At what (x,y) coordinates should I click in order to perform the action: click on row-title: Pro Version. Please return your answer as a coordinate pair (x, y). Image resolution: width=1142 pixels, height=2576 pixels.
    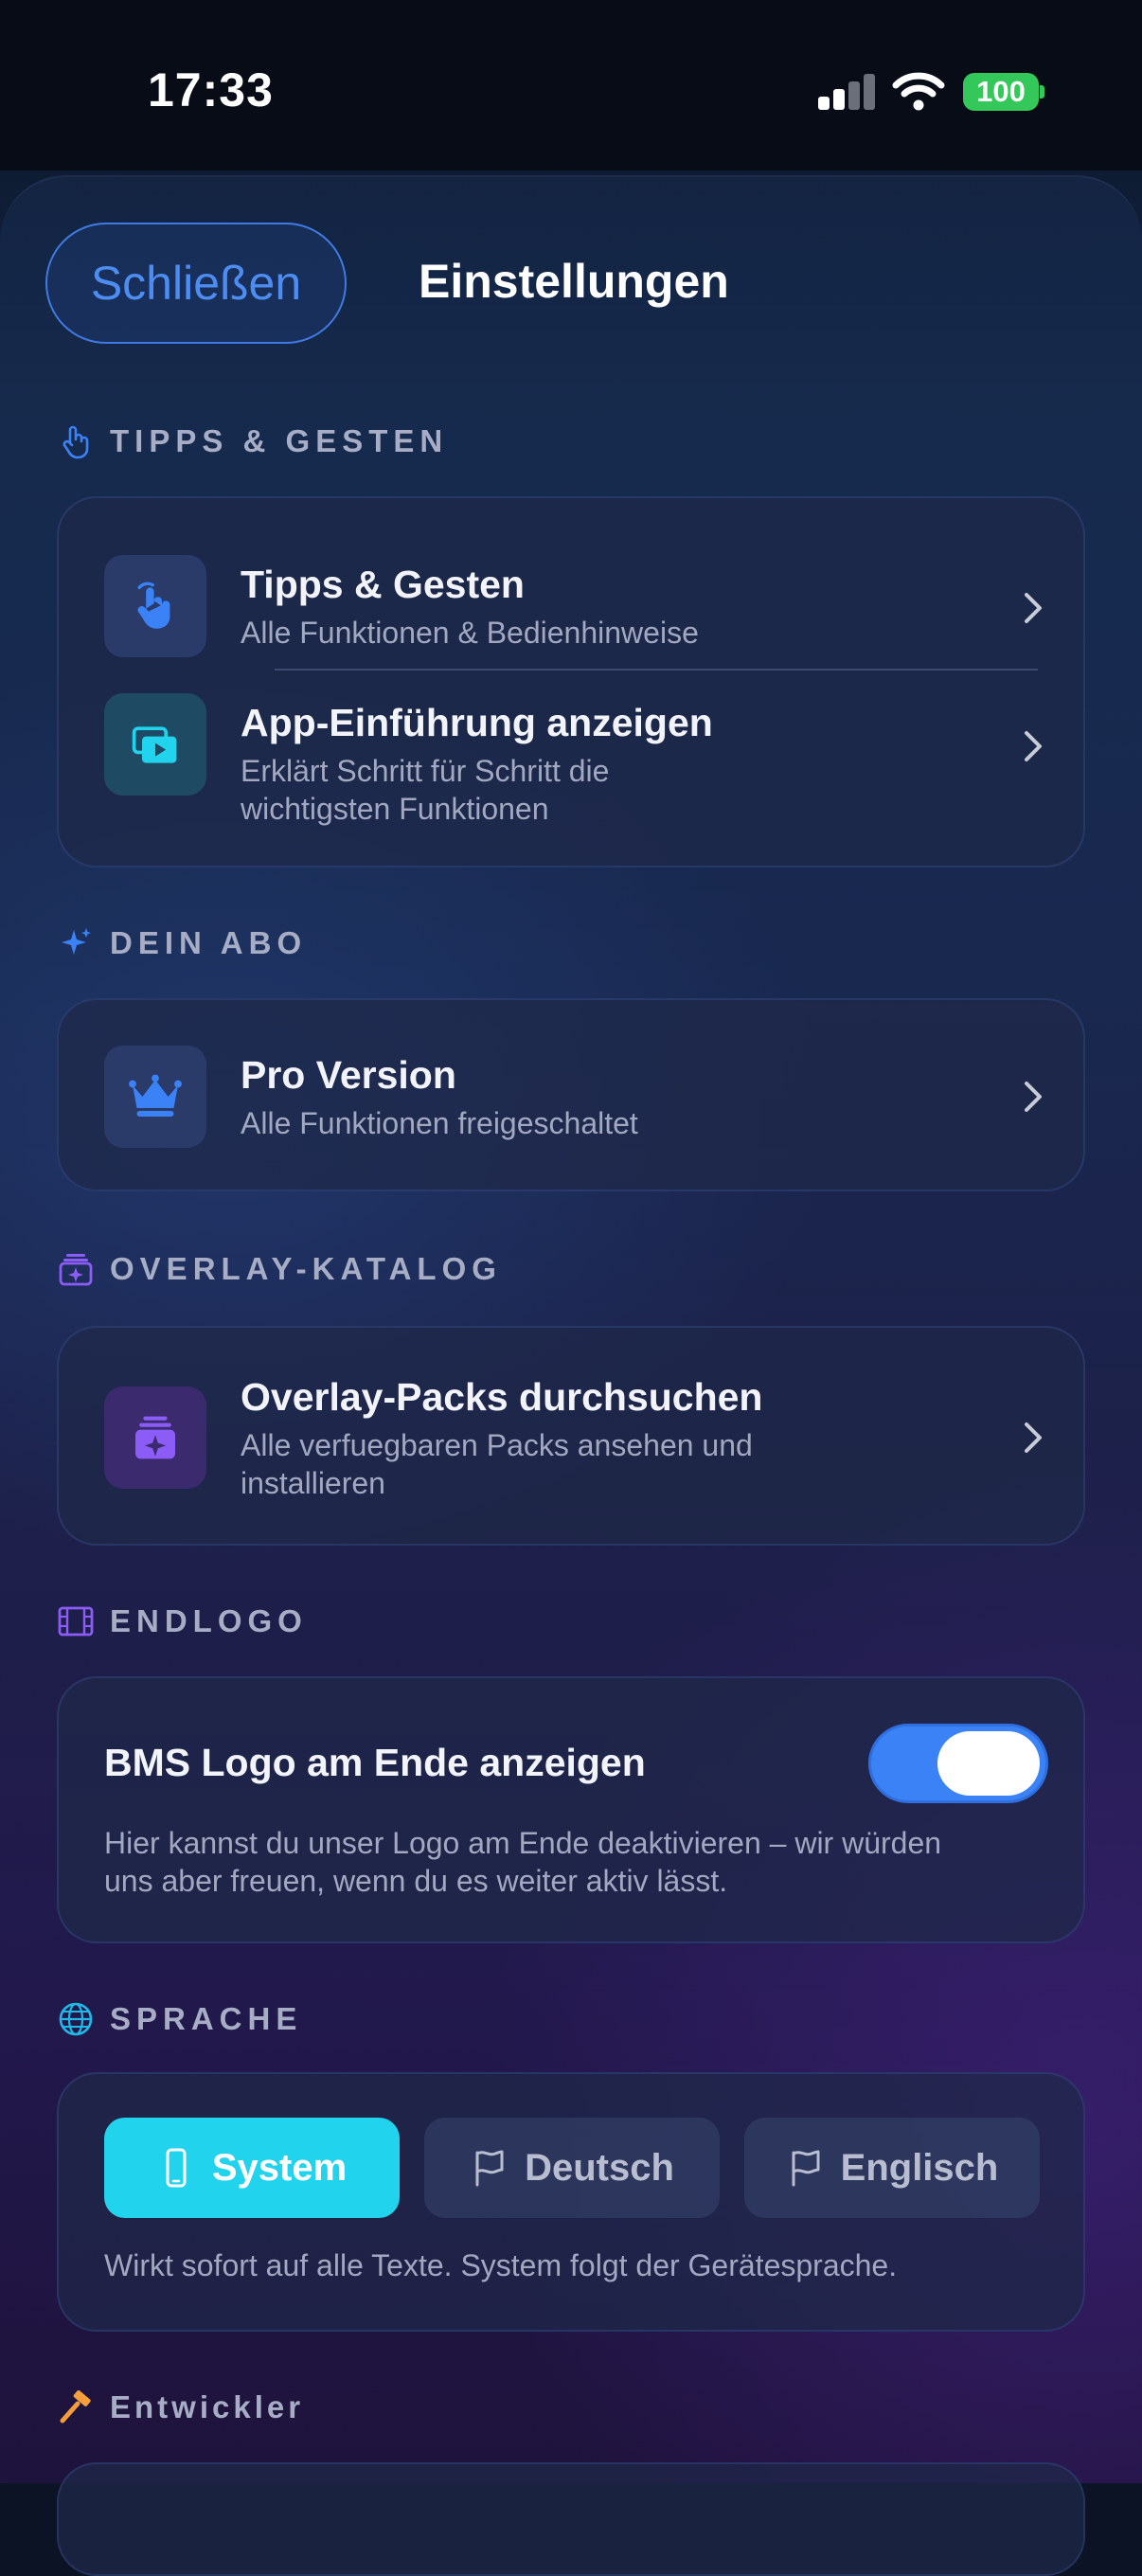
    Looking at the image, I should click on (348, 1075).